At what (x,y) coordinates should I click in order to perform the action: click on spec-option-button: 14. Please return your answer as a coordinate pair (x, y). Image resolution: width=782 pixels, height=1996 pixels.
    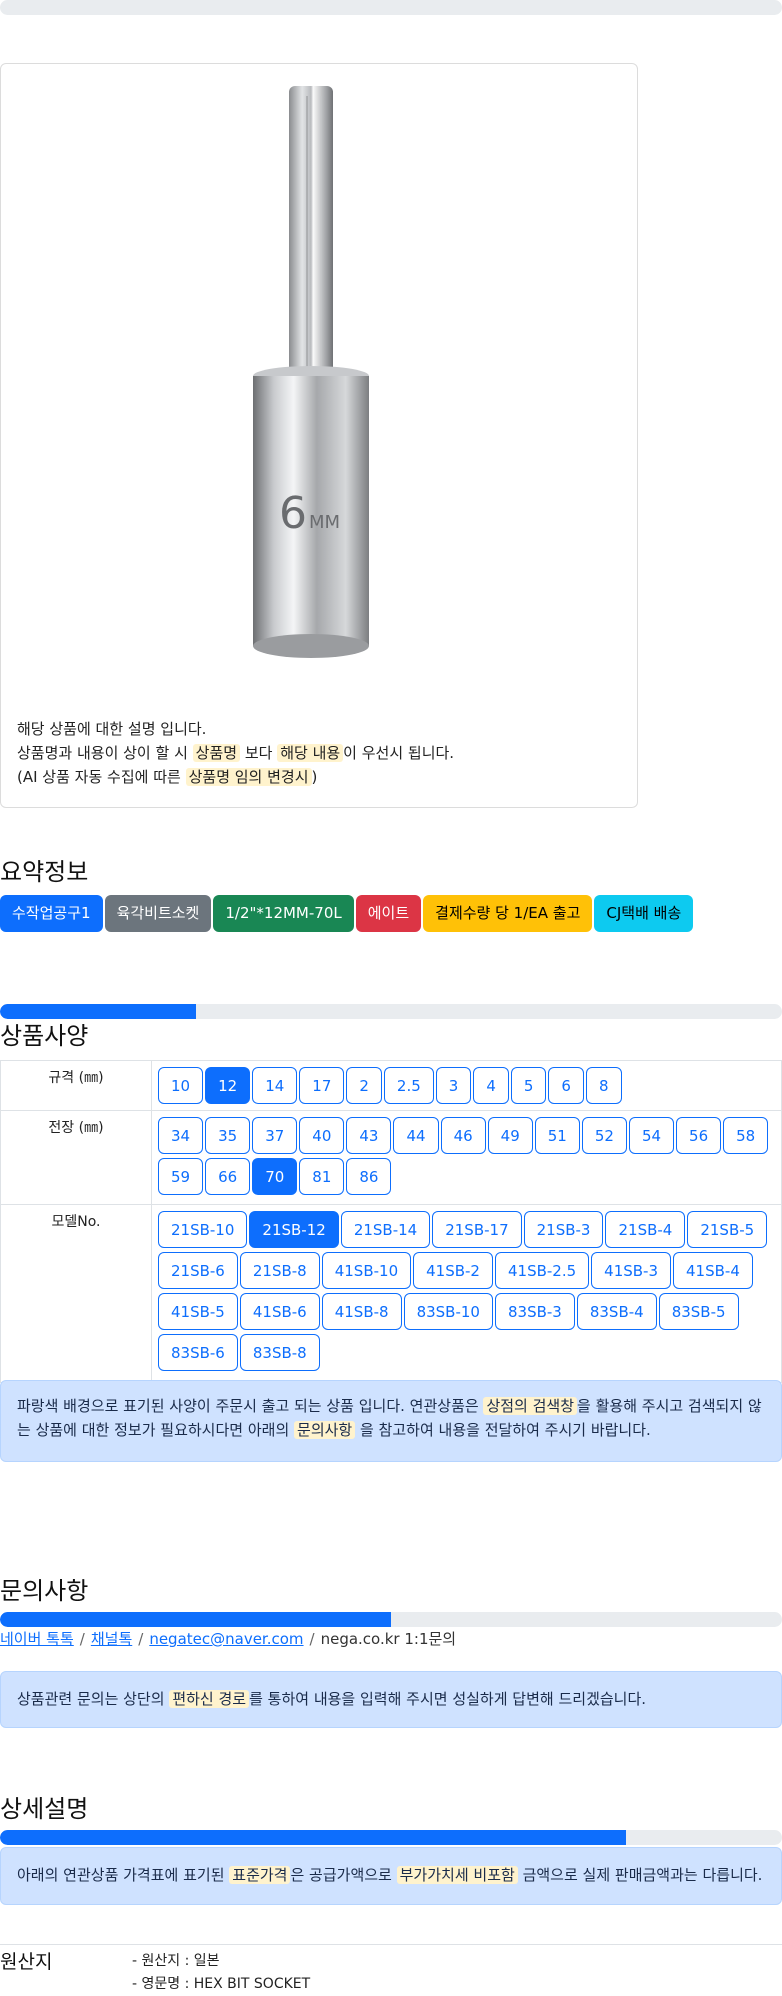
    Looking at the image, I should click on (275, 1085).